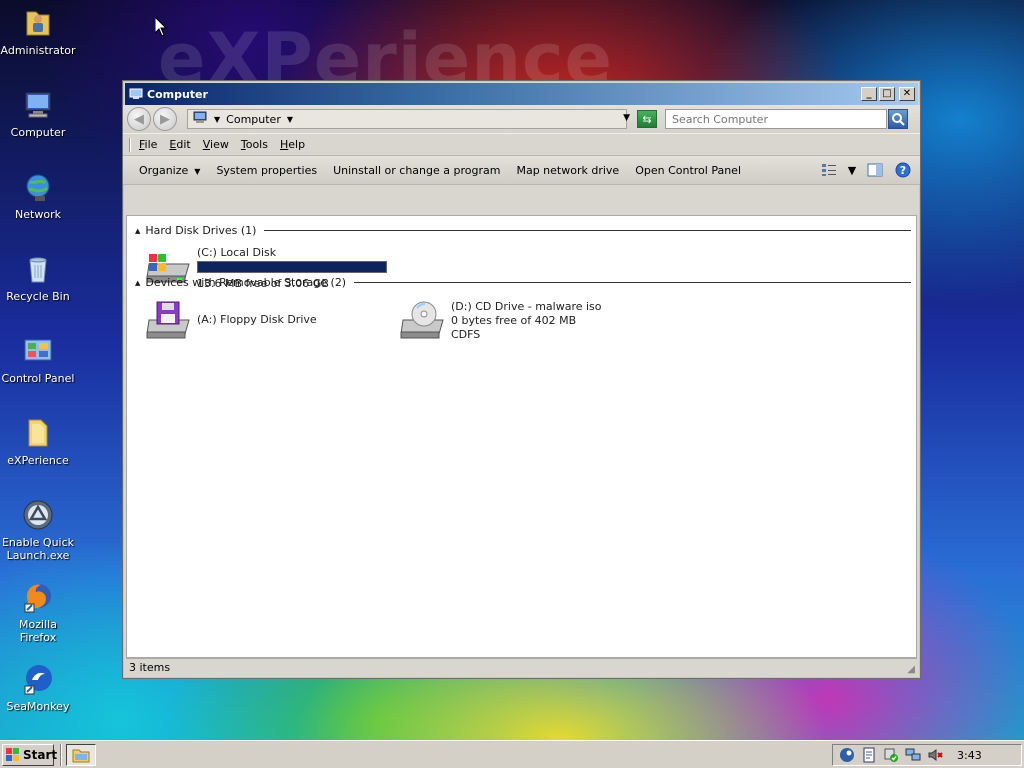  I want to click on security-check-icon, so click(891, 755).